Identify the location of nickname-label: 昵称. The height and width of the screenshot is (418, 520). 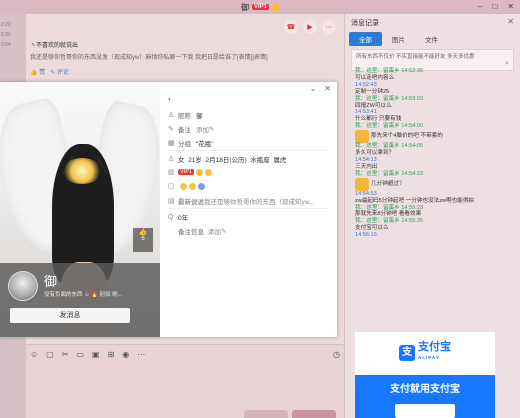
(184, 116).